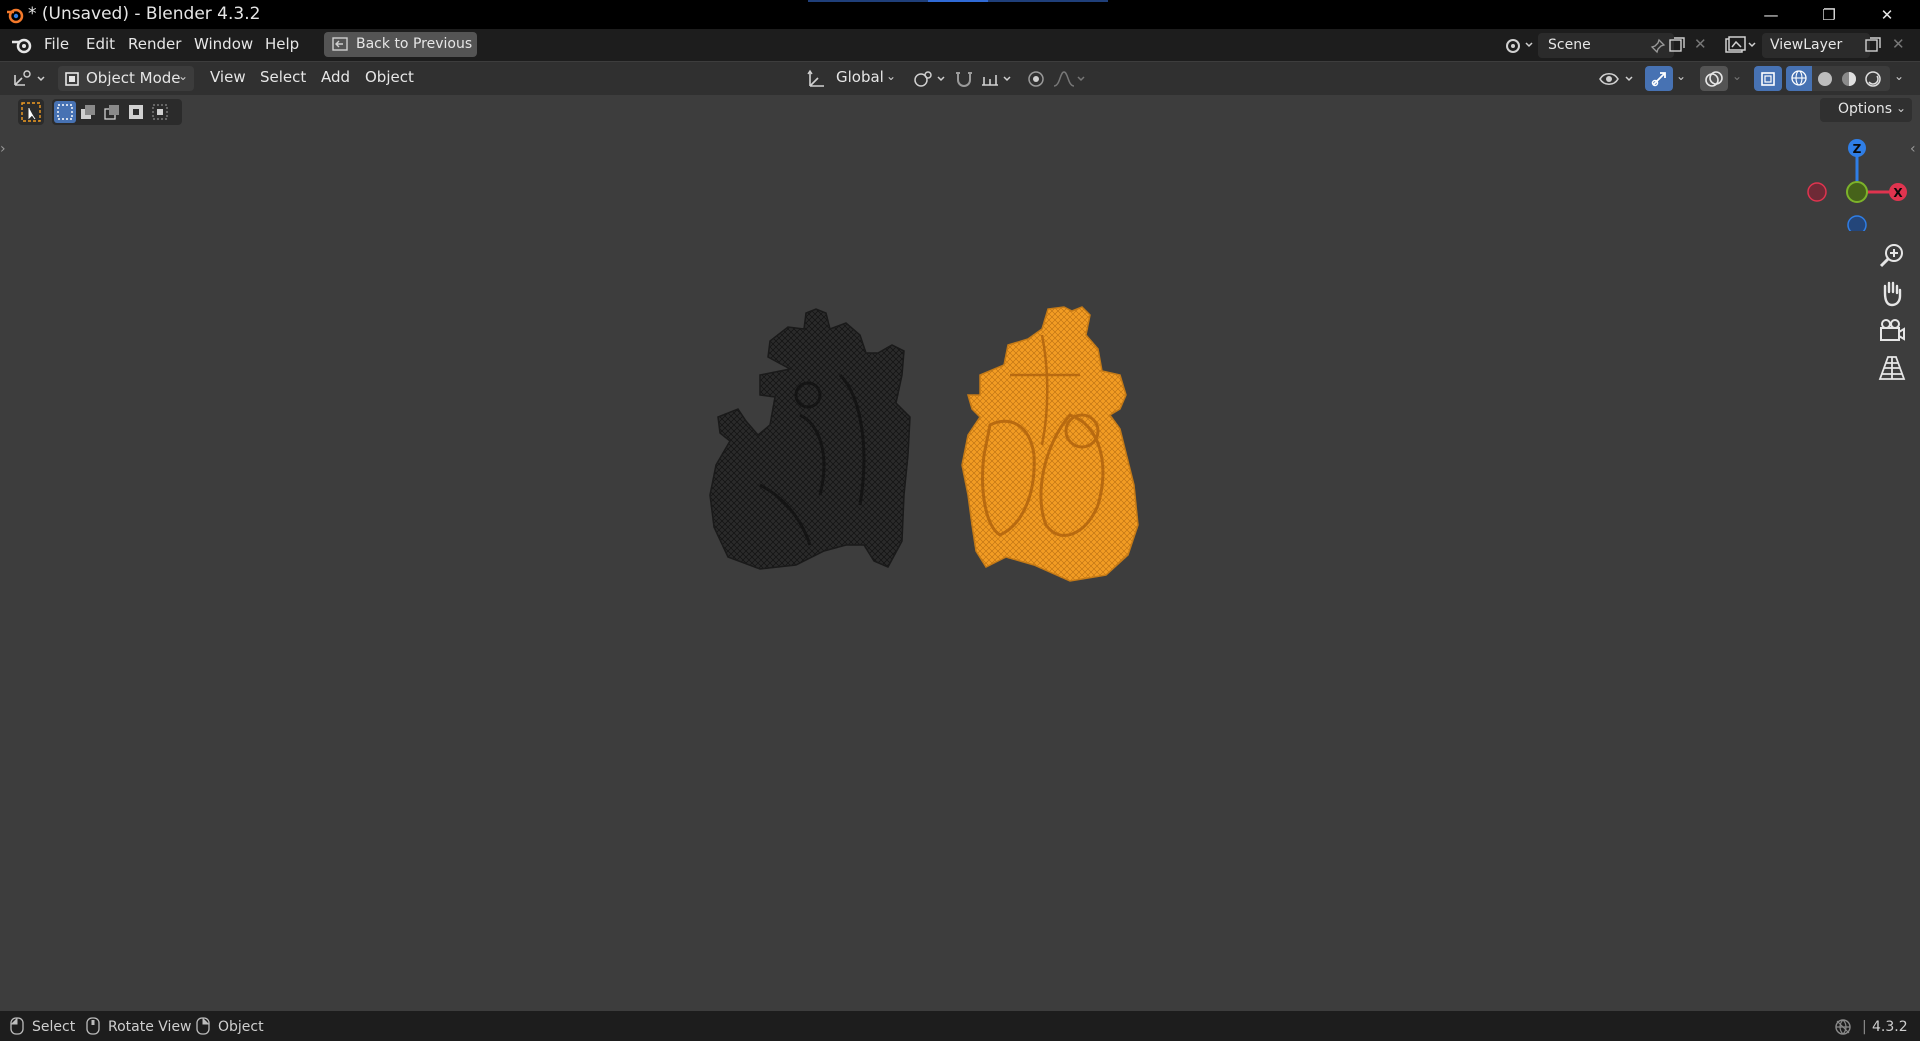  What do you see at coordinates (150, 1027) in the screenshot?
I see `status-rotate-view: Rotate View` at bounding box center [150, 1027].